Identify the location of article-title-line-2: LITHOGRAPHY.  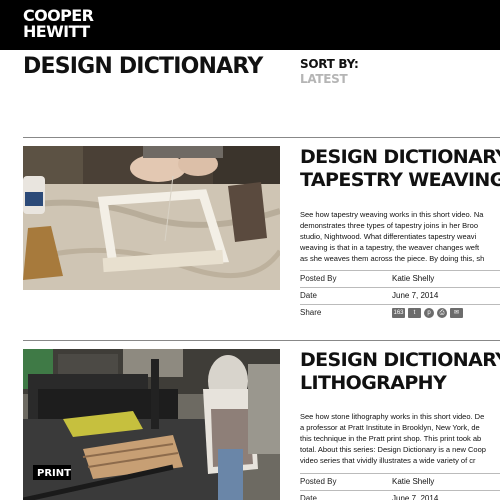
(373, 383).